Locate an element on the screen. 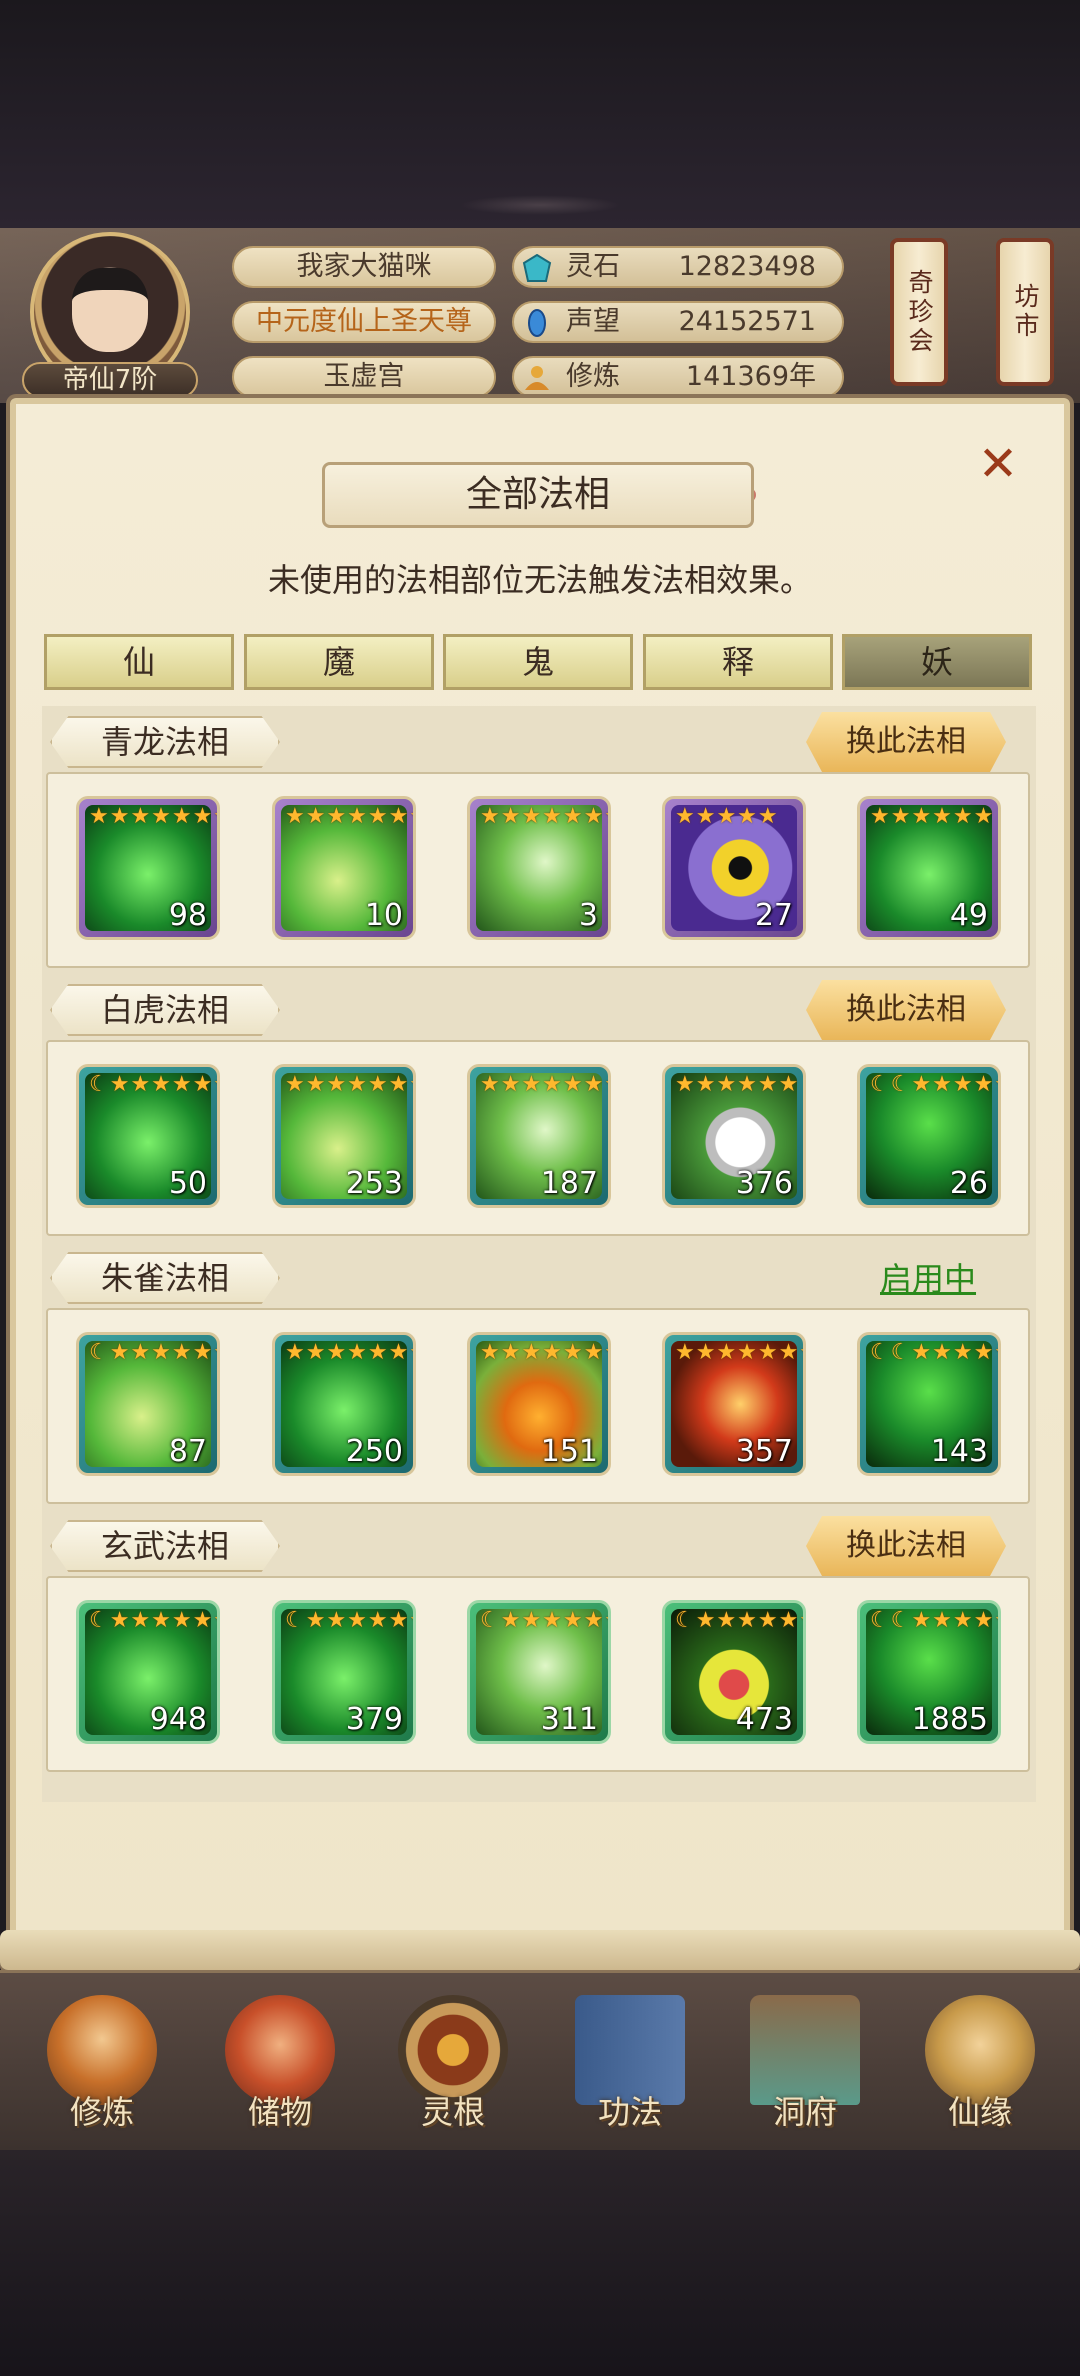  form-slot-icon: ★★★★★★★ 10 is located at coordinates (344, 868).